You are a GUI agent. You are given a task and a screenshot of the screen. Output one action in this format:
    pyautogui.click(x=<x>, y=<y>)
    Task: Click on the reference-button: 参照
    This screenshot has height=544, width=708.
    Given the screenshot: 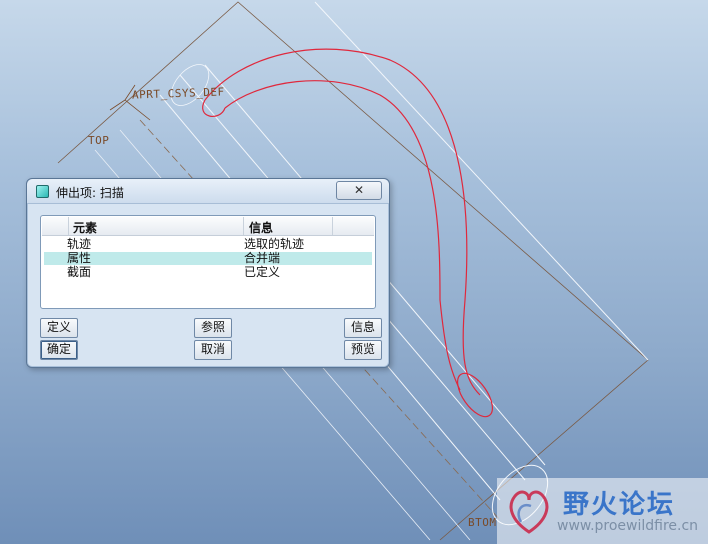 What is the action you would take?
    pyautogui.click(x=213, y=328)
    